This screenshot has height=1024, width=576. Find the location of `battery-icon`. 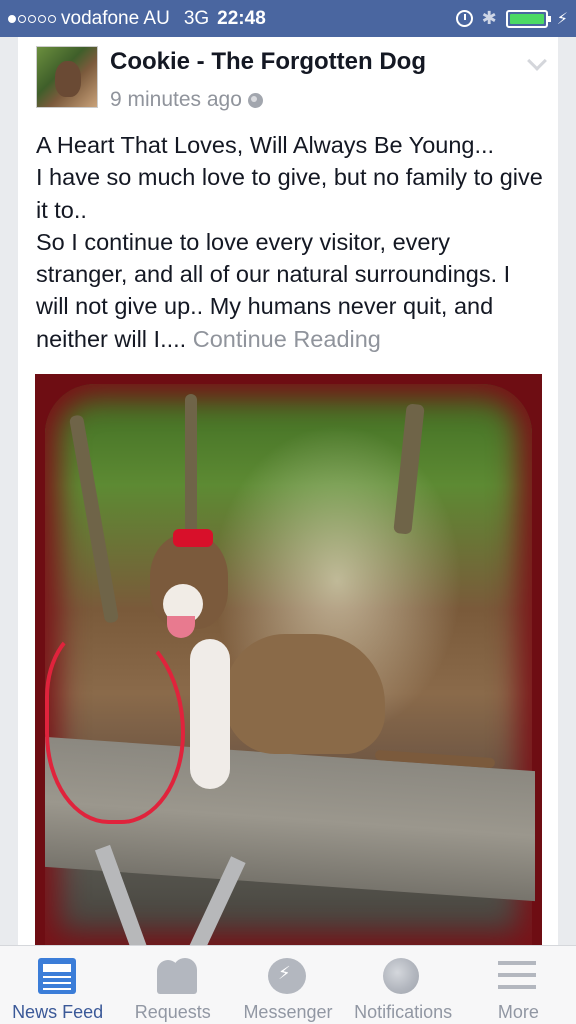

battery-icon is located at coordinates (528, 18).